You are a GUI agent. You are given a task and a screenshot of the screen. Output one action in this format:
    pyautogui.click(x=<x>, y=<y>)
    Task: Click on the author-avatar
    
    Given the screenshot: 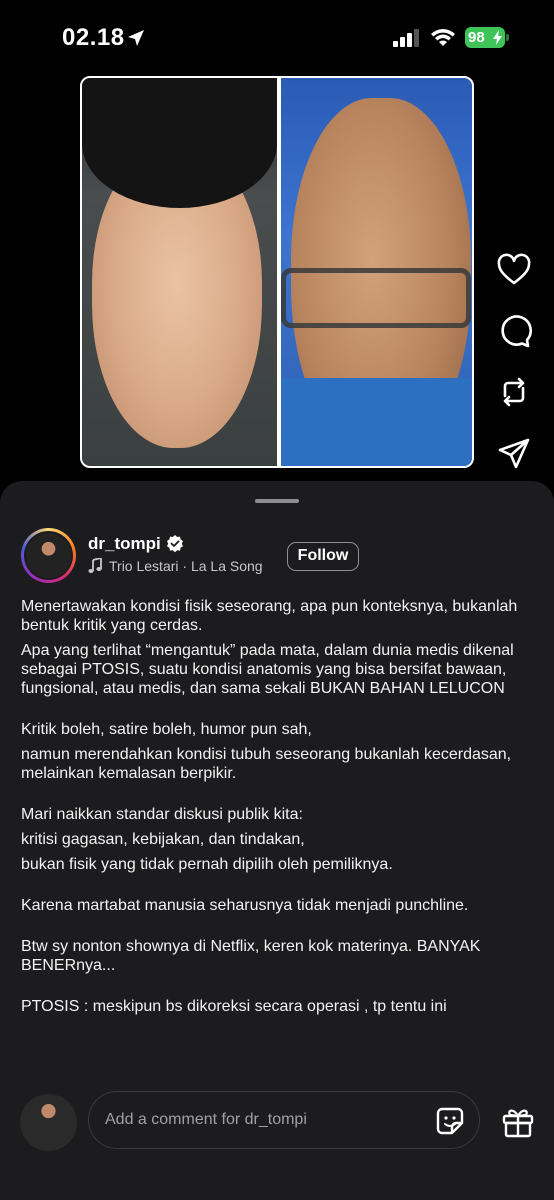 What is the action you would take?
    pyautogui.click(x=48, y=555)
    